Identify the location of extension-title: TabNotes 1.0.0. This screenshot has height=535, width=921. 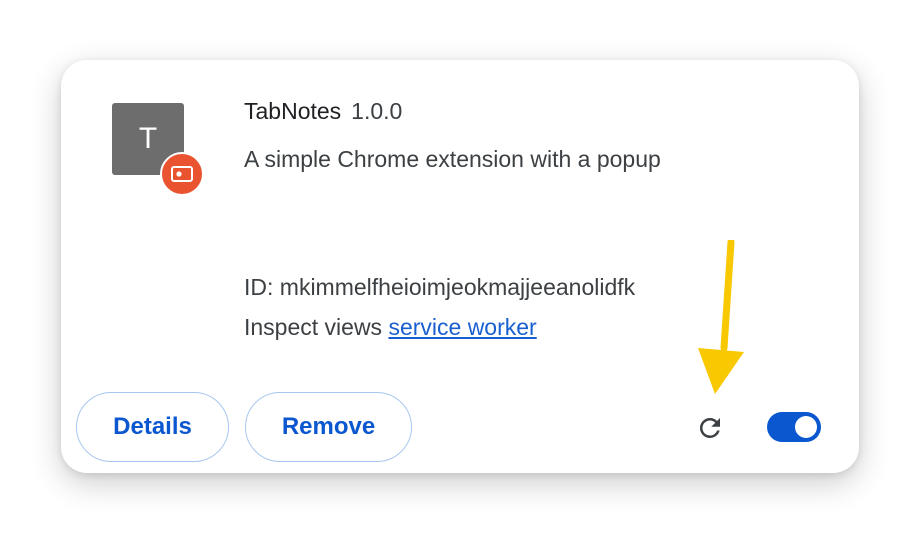
(323, 111).